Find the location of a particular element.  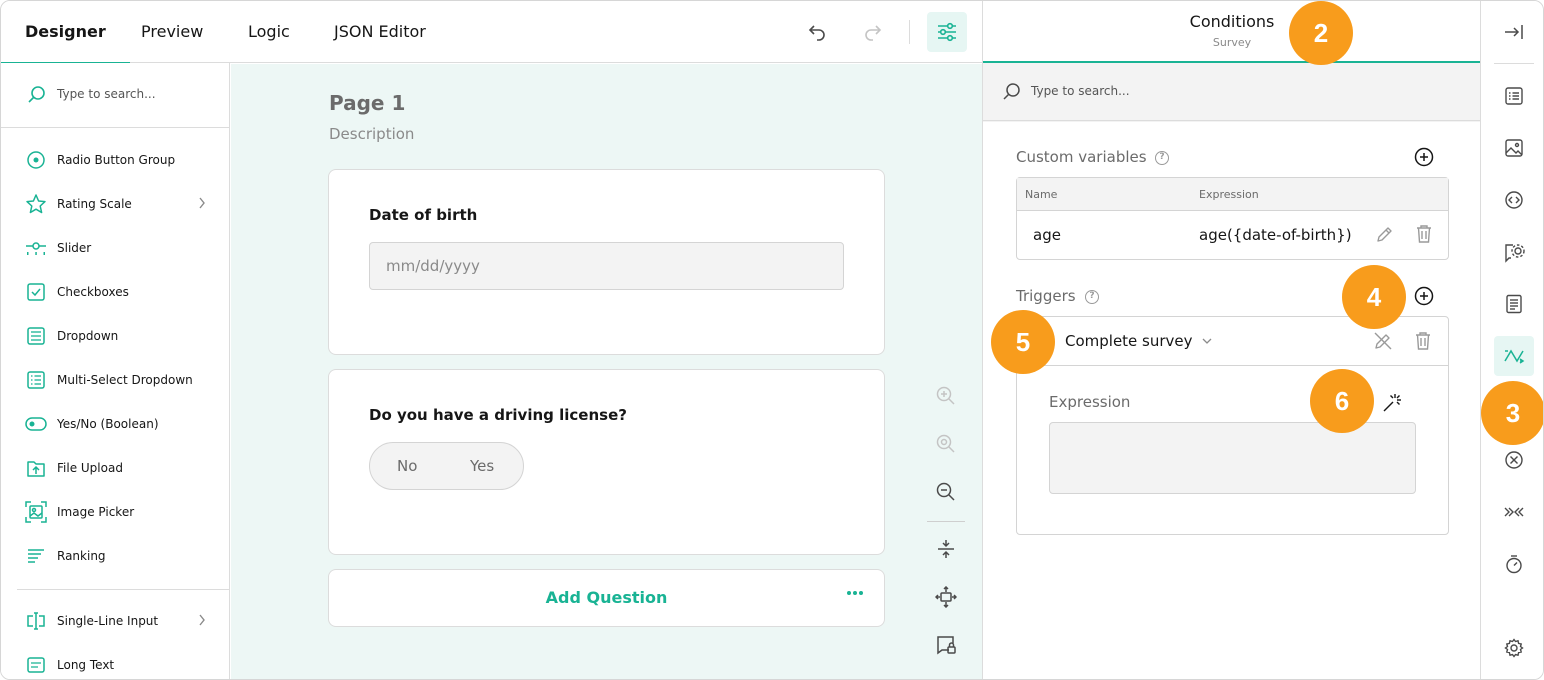

variable-name: age is located at coordinates (1047, 235).